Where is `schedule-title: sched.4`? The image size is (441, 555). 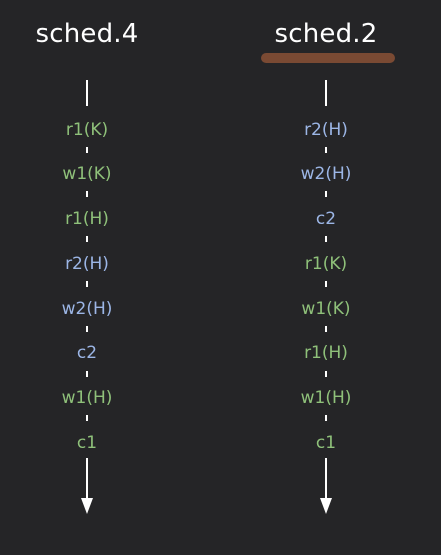 schedule-title: sched.4 is located at coordinates (87, 34).